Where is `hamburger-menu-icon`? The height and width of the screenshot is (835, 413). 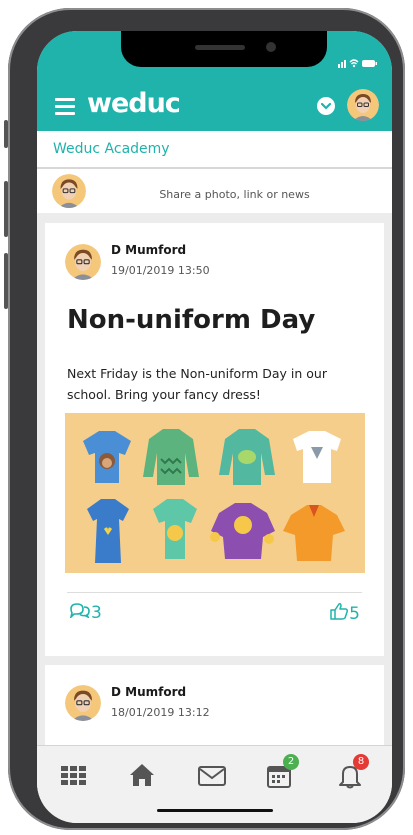 hamburger-menu-icon is located at coordinates (65, 106).